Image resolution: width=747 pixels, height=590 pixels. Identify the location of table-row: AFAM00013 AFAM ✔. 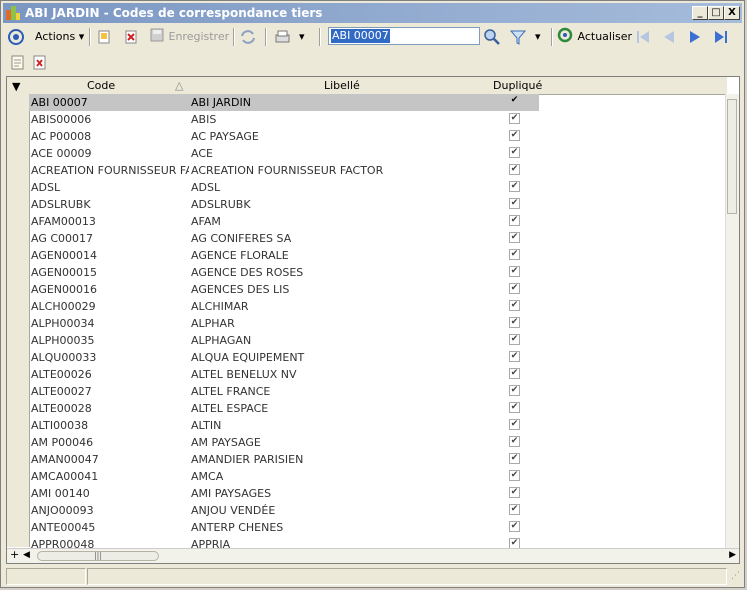
(284, 221).